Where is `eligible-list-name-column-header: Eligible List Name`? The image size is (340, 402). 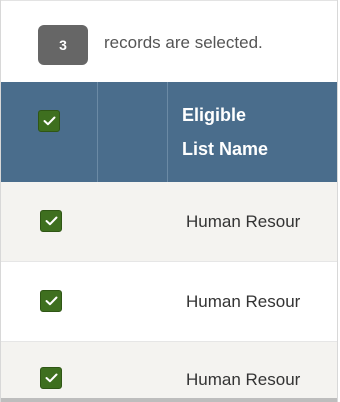 eligible-list-name-column-header: Eligible List Name is located at coordinates (252, 132).